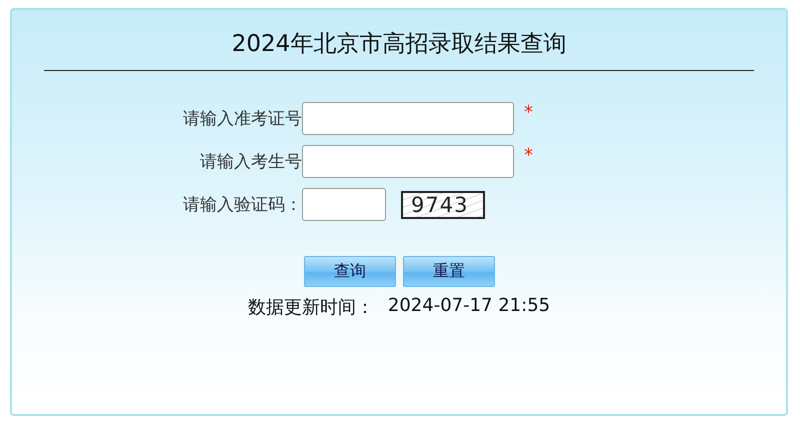  Describe the element at coordinates (443, 204) in the screenshot. I see `captcha-image: 9743` at that location.